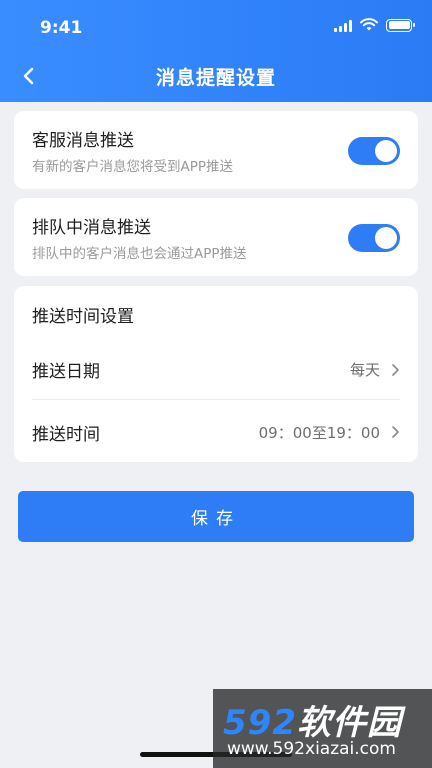  I want to click on status-icons, so click(374, 25).